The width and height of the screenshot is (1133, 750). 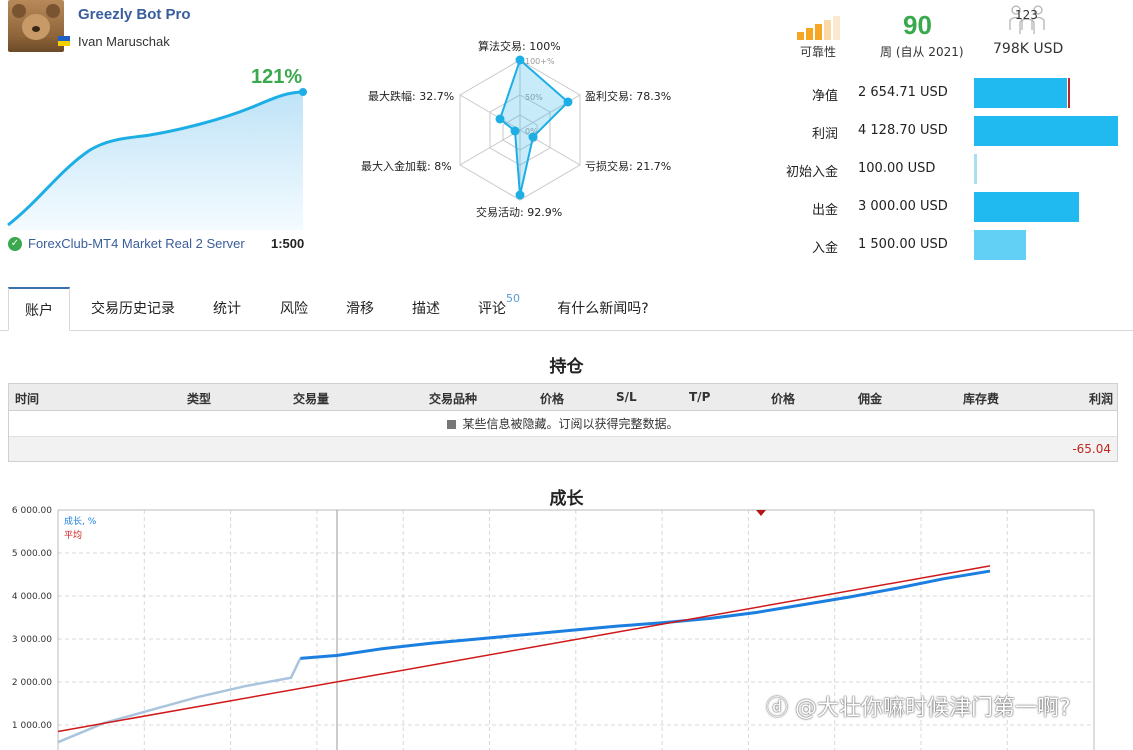 I want to click on tab-account: 账户, so click(x=39, y=309).